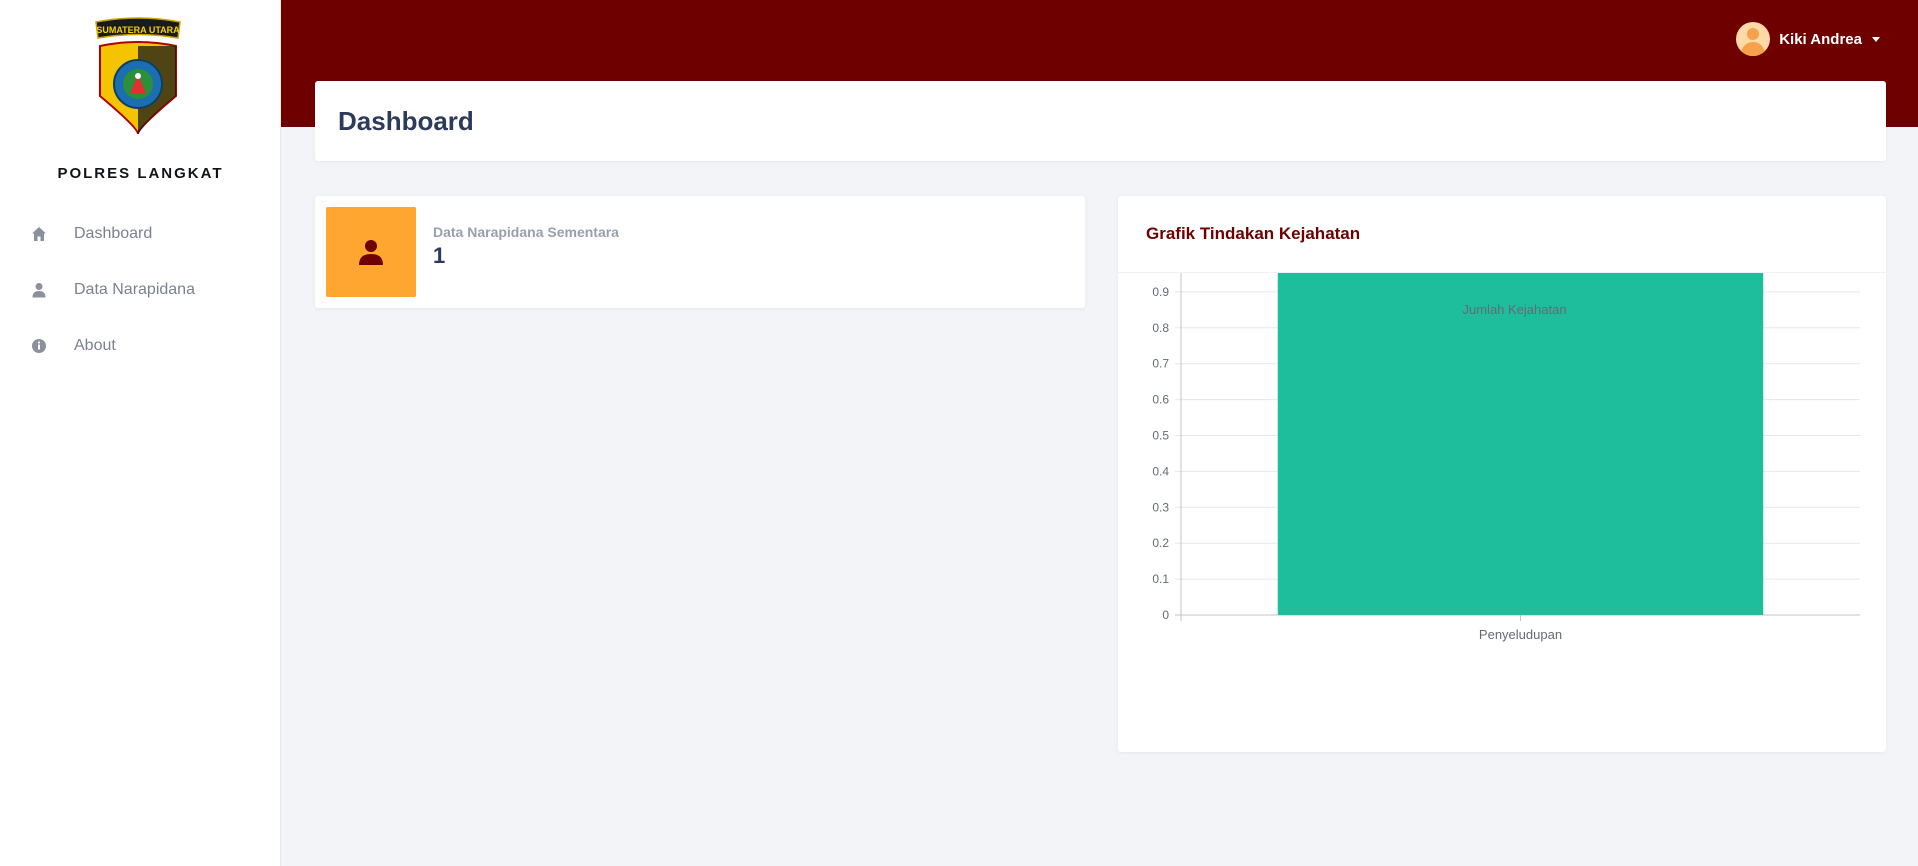  I want to click on sidebar-item-dashboard: Dashboard, so click(140, 234).